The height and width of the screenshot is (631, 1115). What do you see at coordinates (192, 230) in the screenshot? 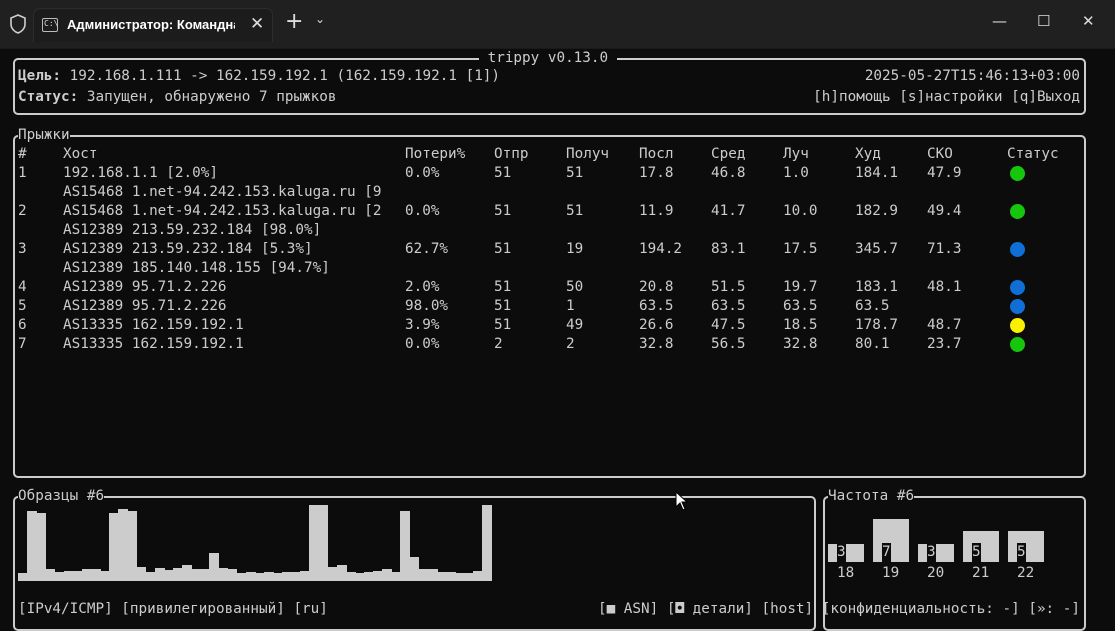
I see `hop-cell-host: AS12389 213.59.232.184 [98.0%]` at bounding box center [192, 230].